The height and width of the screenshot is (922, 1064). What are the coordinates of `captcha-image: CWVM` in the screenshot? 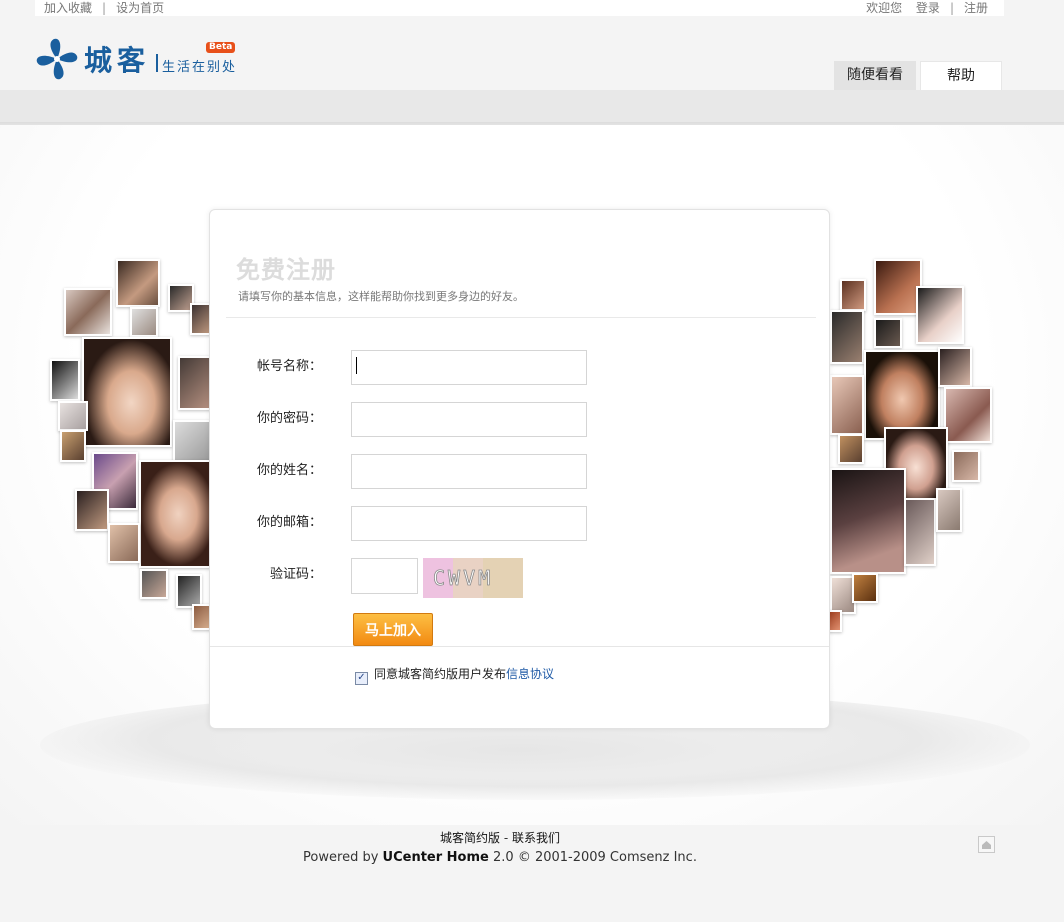 It's located at (473, 578).